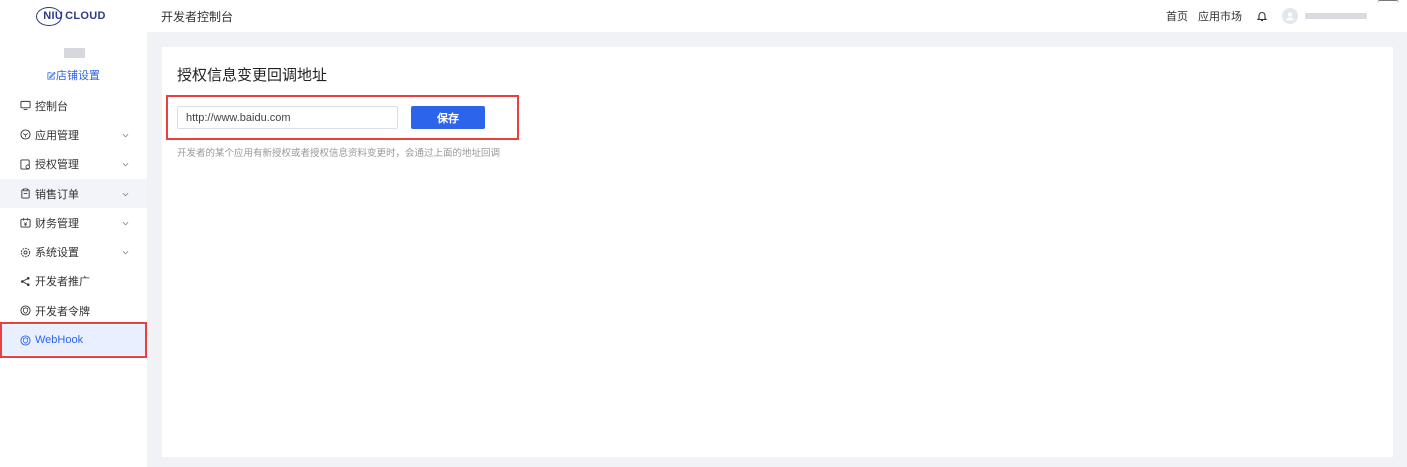  What do you see at coordinates (53, 16) in the screenshot?
I see `logo-text-niu: NIU` at bounding box center [53, 16].